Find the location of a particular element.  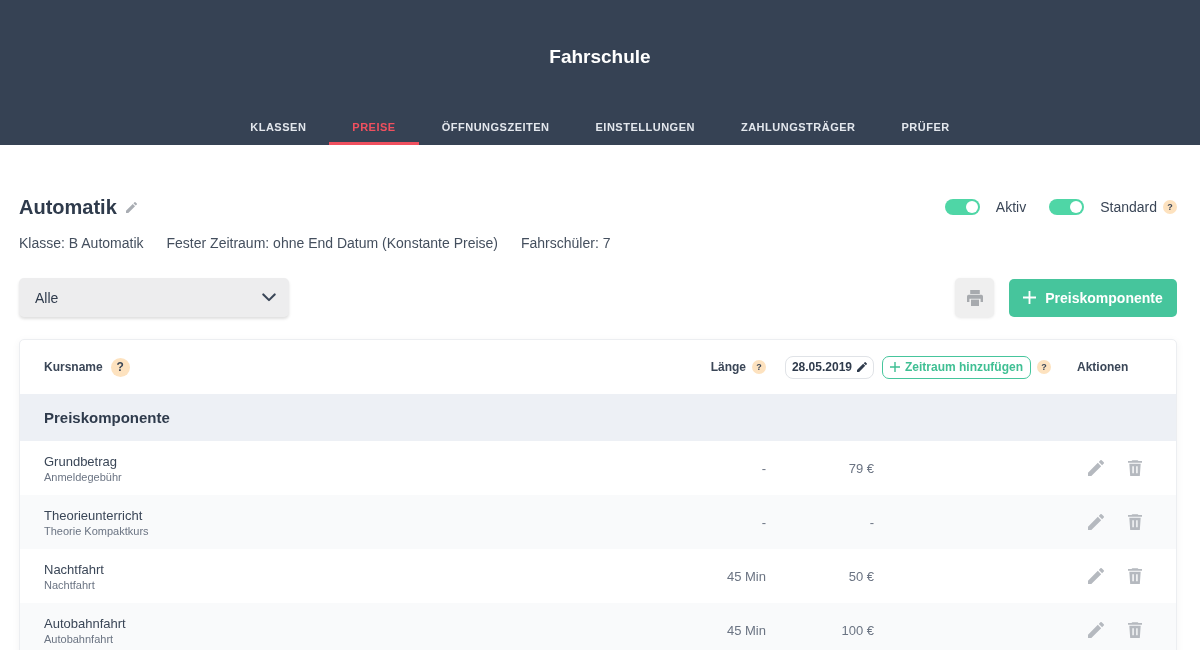

nav-tab: ÖFFNUNGSZEITEN is located at coordinates (495, 125).